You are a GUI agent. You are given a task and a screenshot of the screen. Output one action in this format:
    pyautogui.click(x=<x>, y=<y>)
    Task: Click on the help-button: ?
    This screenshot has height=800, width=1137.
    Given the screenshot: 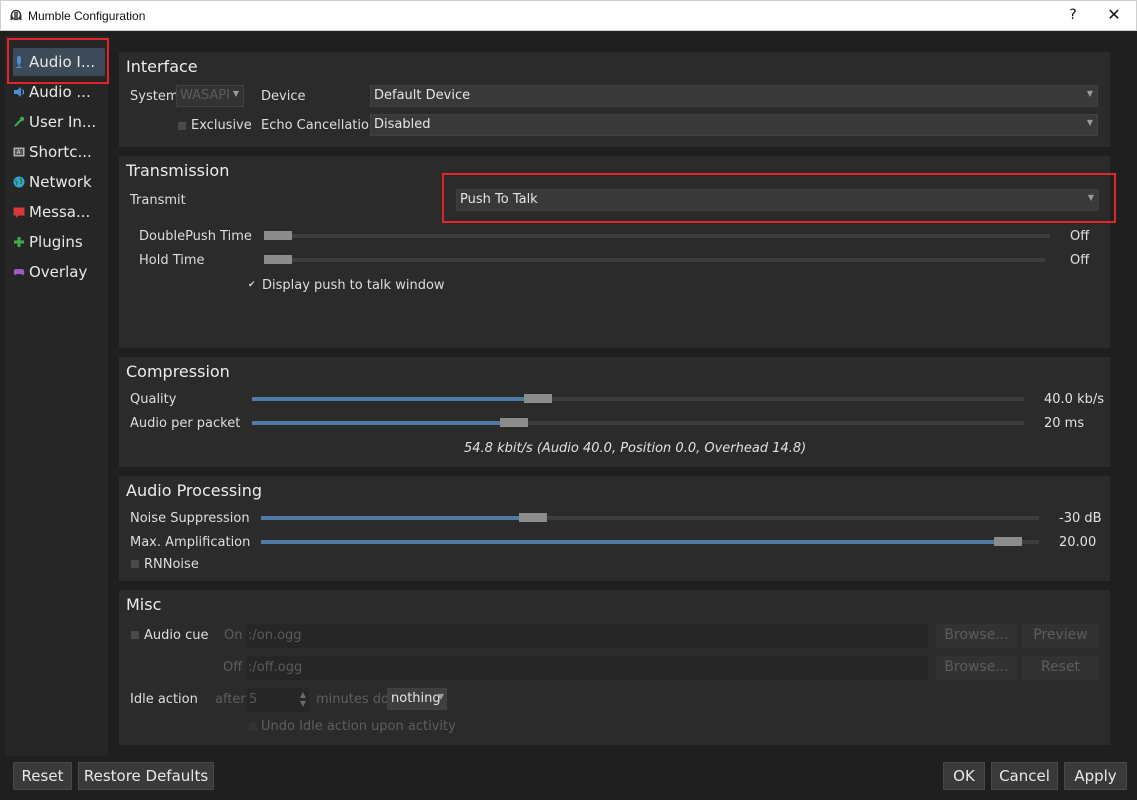 What is the action you would take?
    pyautogui.click(x=1073, y=15)
    